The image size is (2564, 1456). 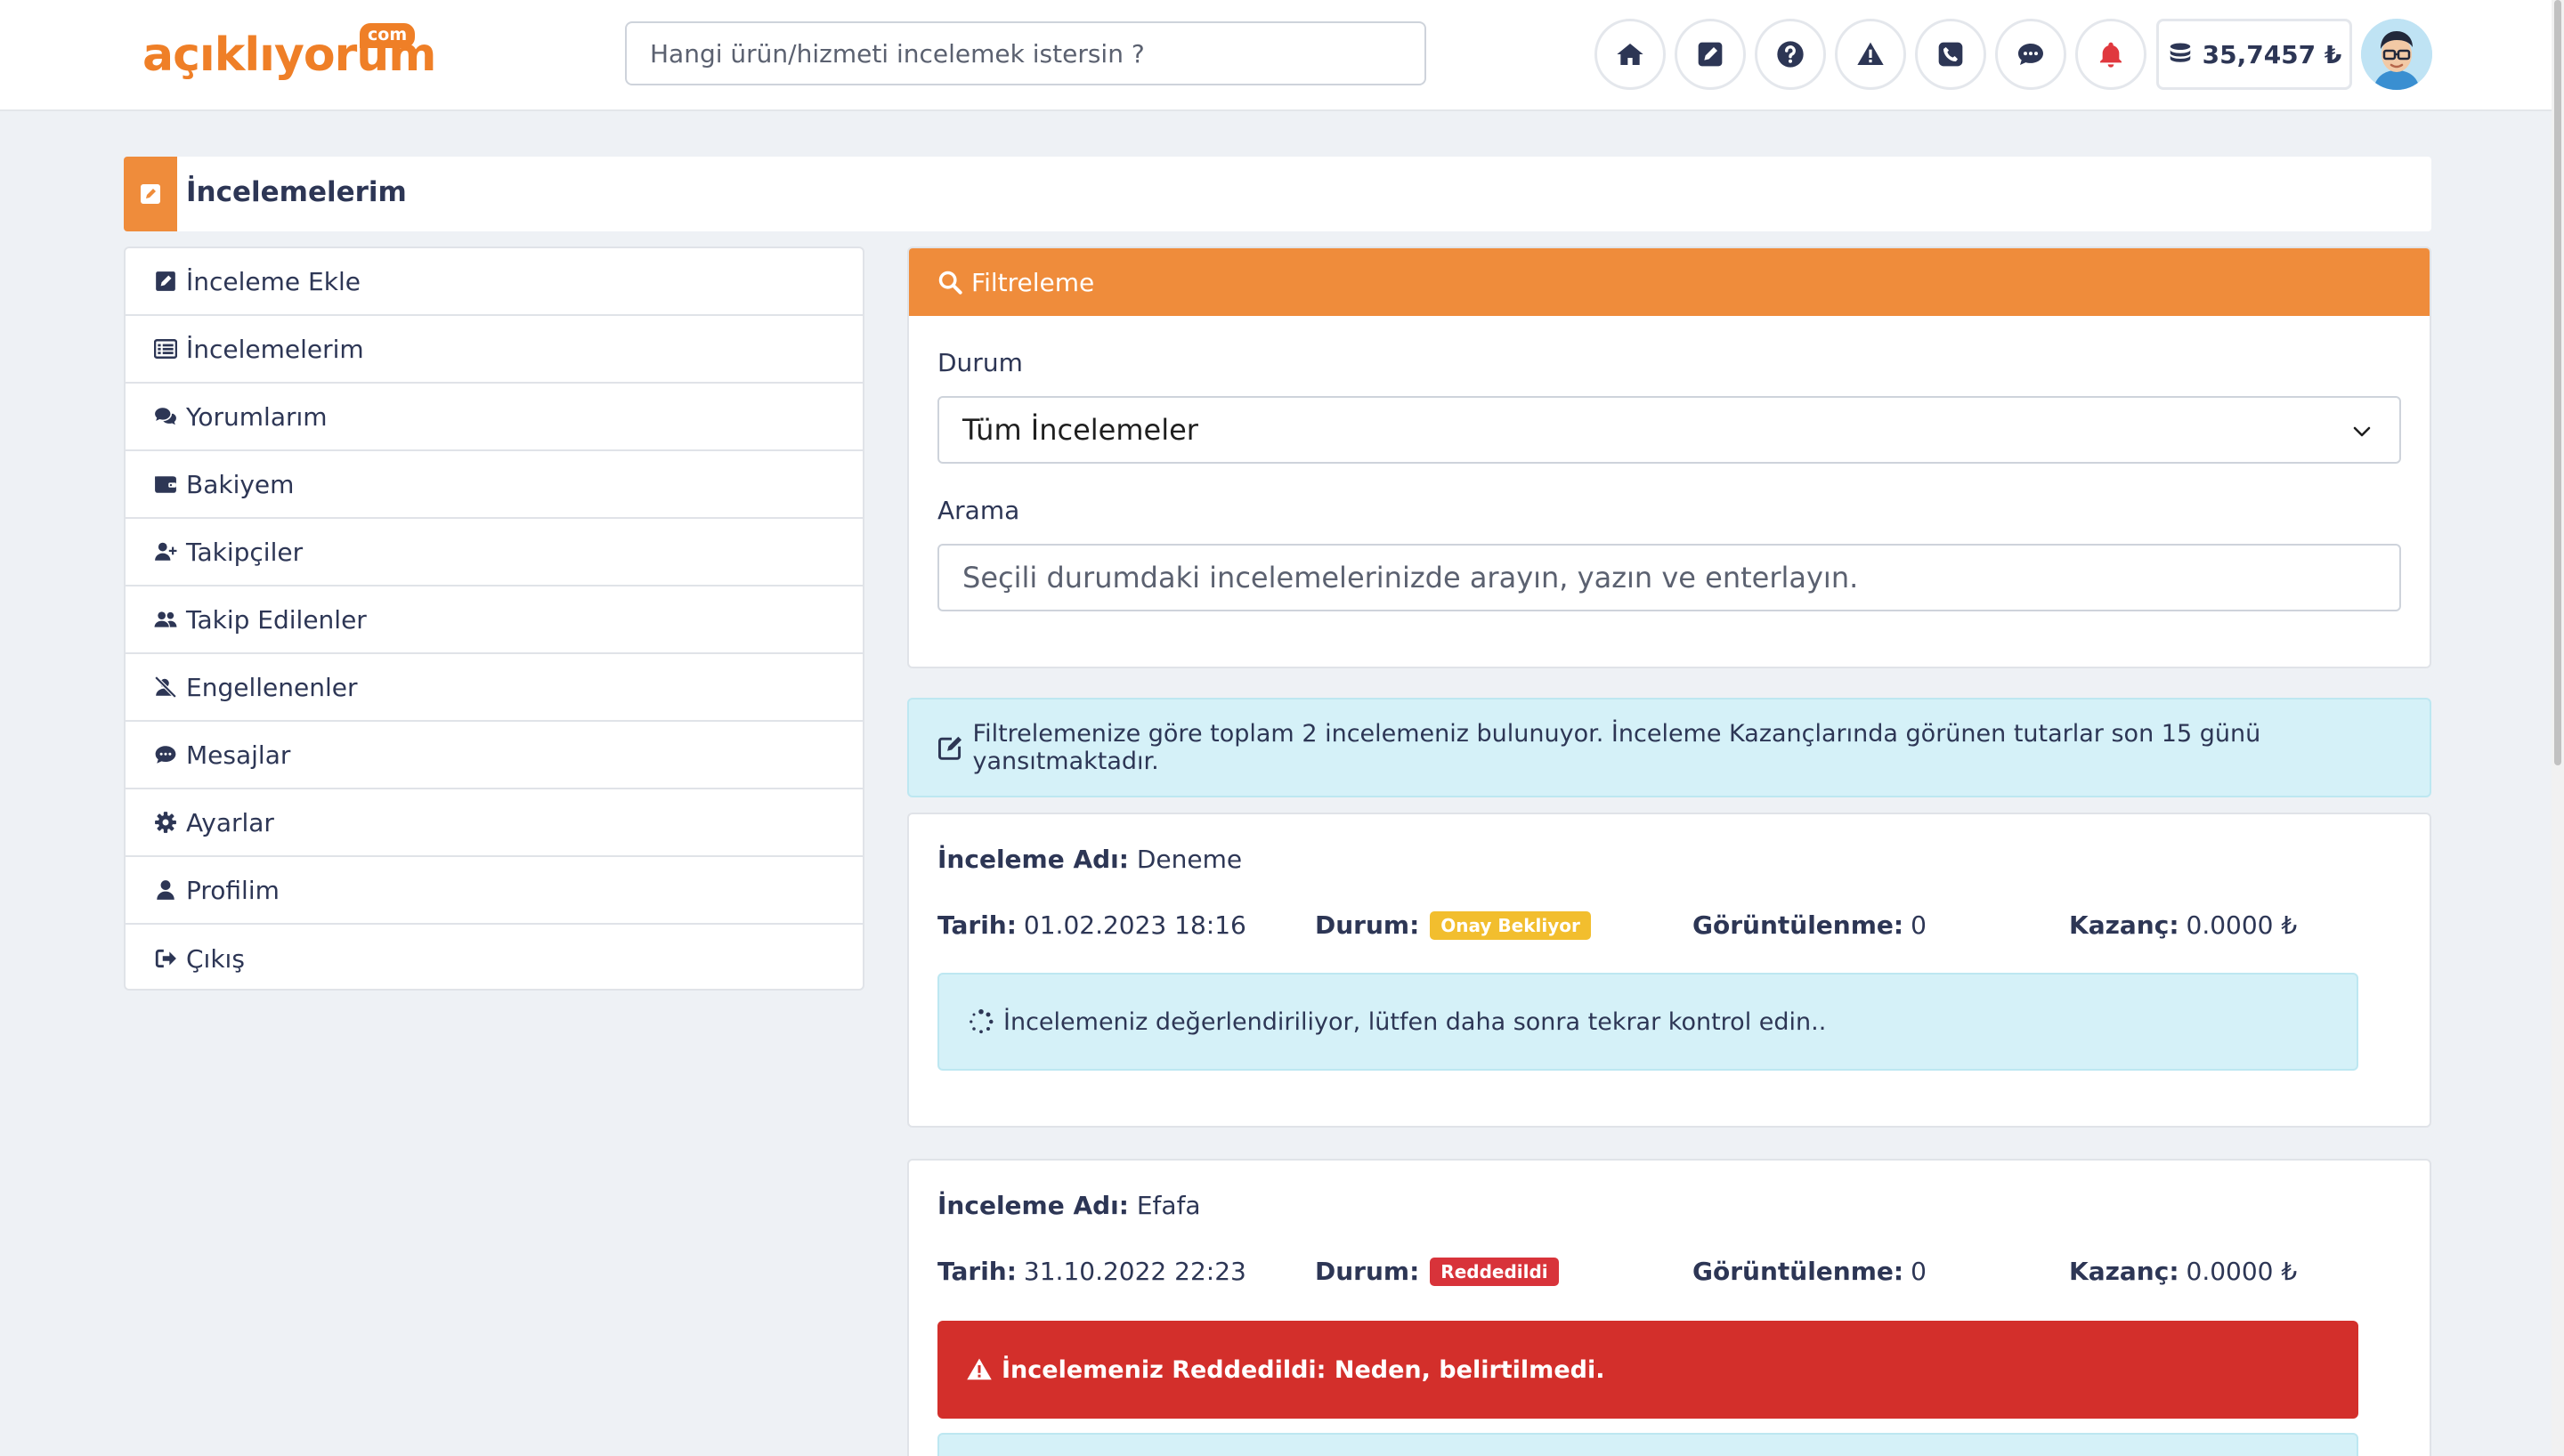 I want to click on review-date-label: Tarih:, so click(x=977, y=1271).